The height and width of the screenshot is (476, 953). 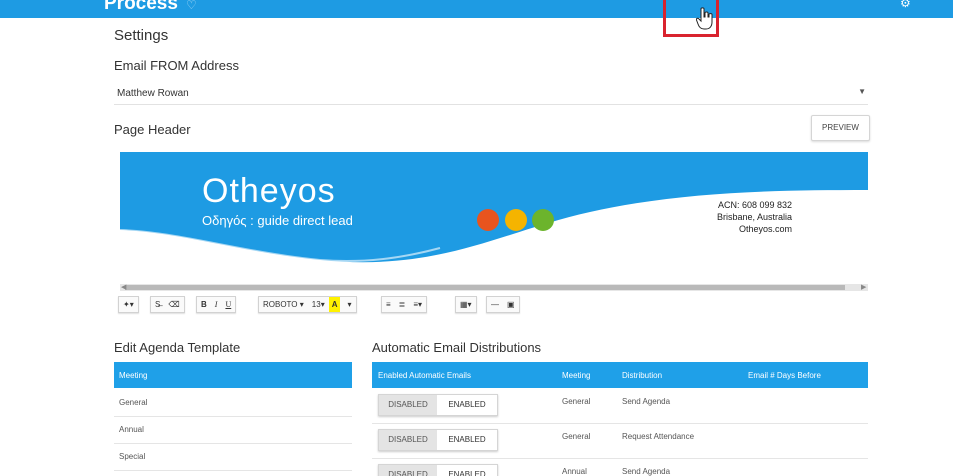 What do you see at coordinates (620, 406) in the screenshot?
I see `distribution-row: DISABLED ENABLED General Send Agenda` at bounding box center [620, 406].